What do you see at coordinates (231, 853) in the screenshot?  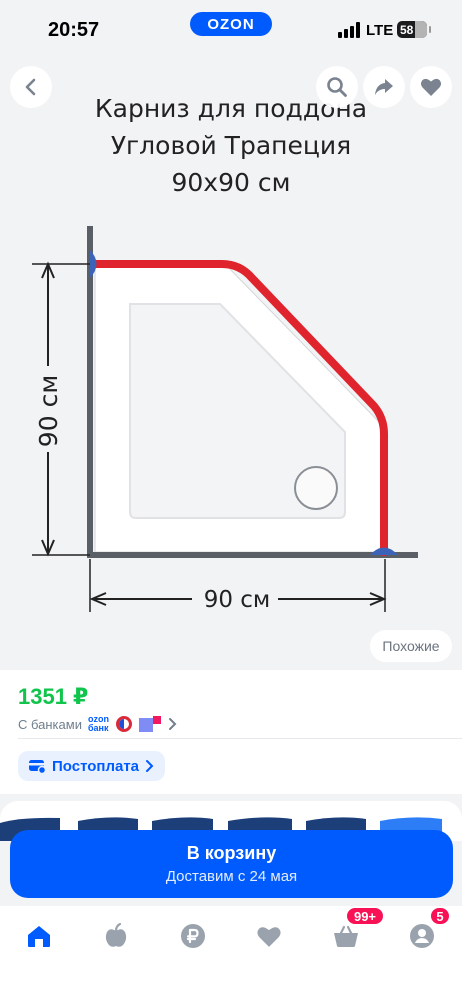 I see `add-to-cart-label: В корзину` at bounding box center [231, 853].